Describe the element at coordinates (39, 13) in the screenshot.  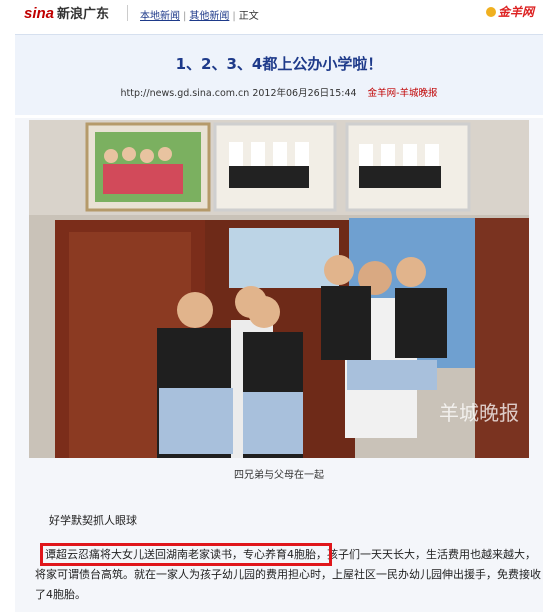
I see `logo-text: sina` at that location.